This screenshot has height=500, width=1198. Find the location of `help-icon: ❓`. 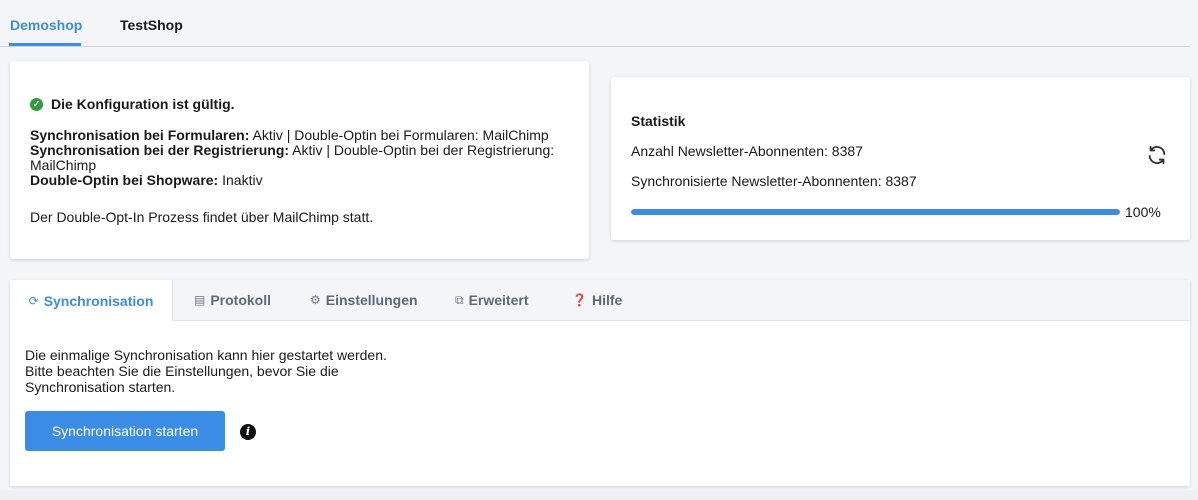

help-icon: ❓ is located at coordinates (579, 300).